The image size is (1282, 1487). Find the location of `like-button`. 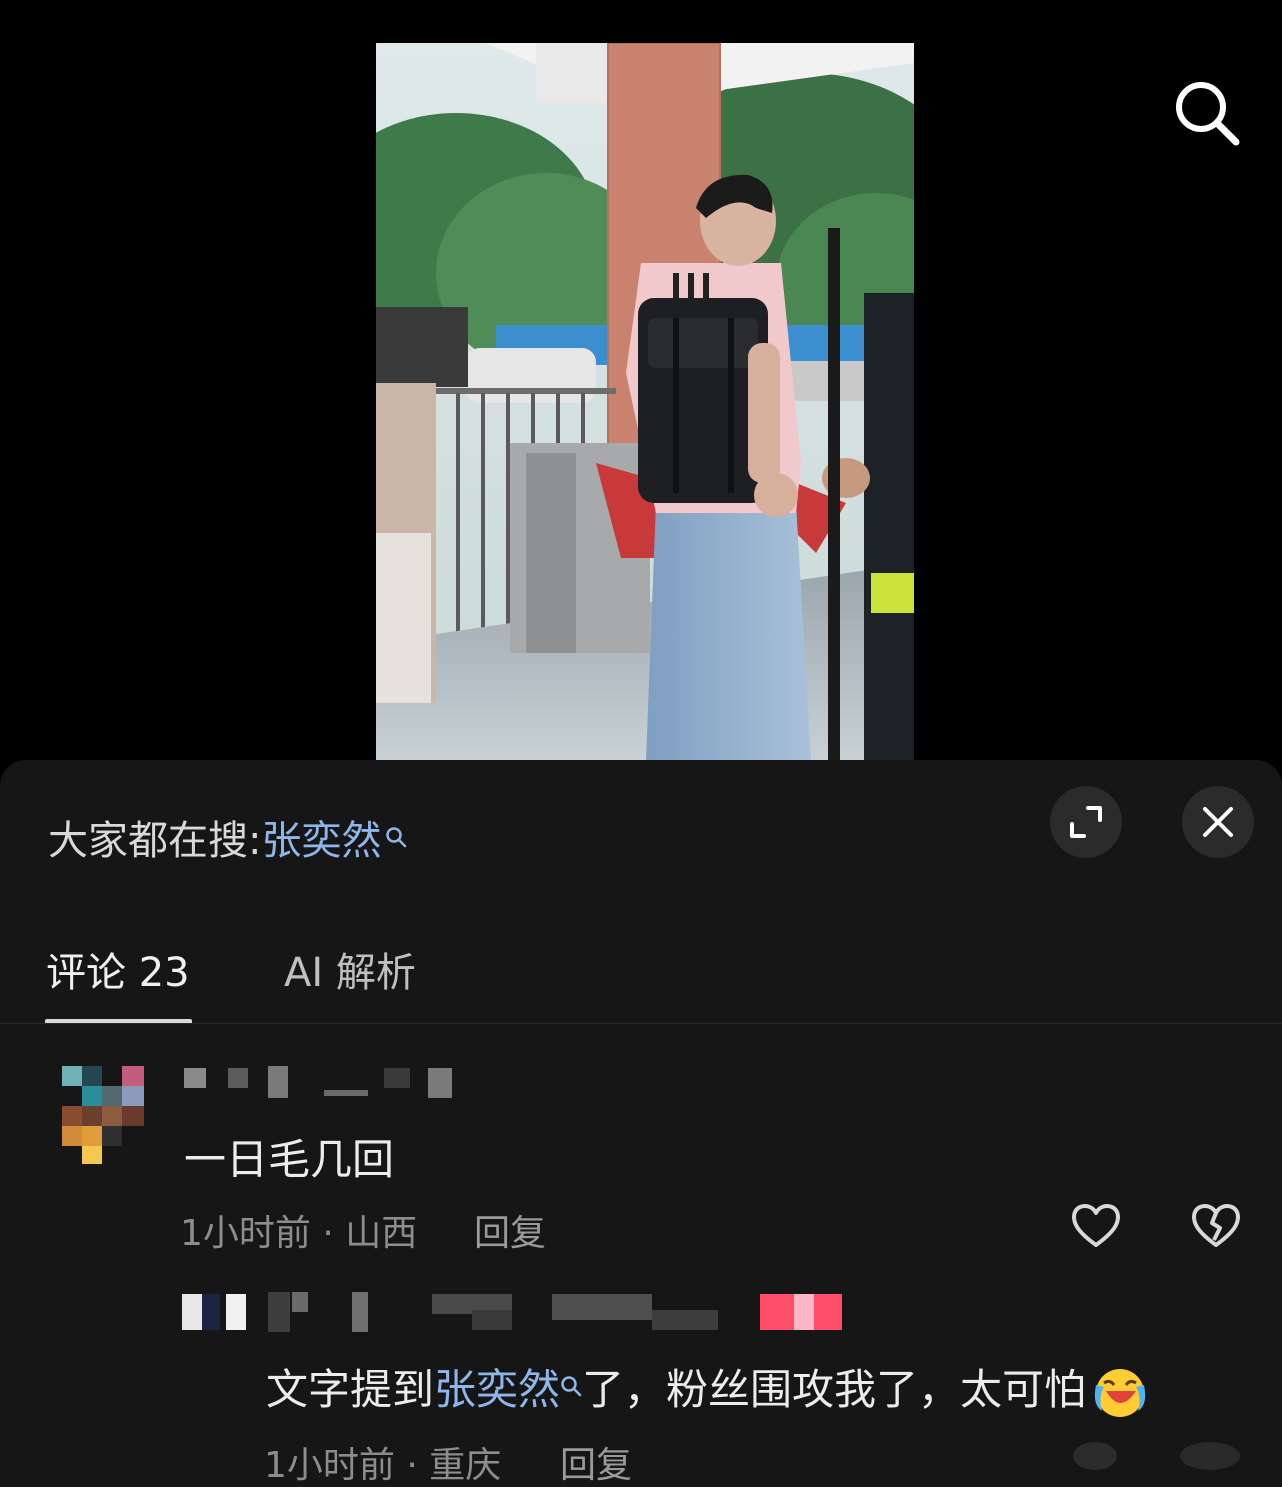

like-button is located at coordinates (1096, 1226).